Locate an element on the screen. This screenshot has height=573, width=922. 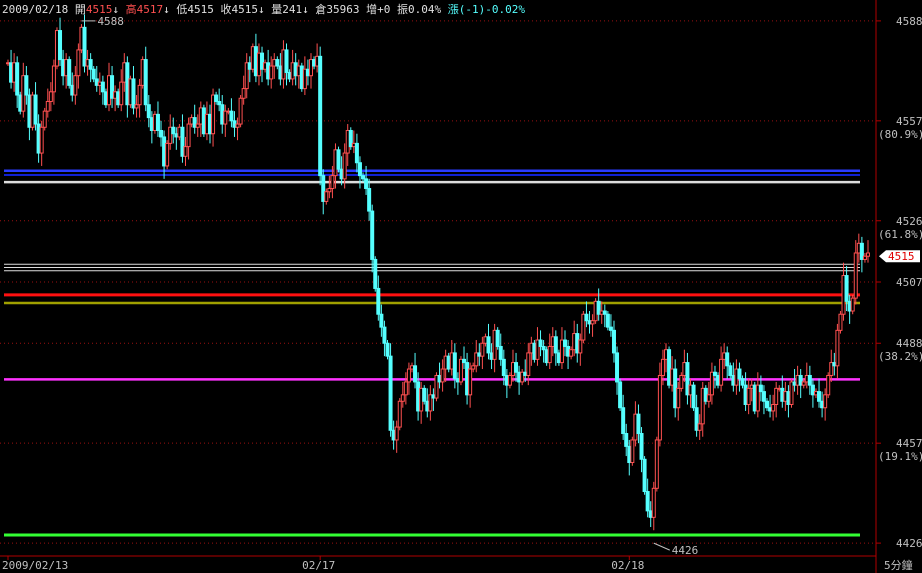
y-tick-pct-4: (38.2%) is located at coordinates (900, 356).